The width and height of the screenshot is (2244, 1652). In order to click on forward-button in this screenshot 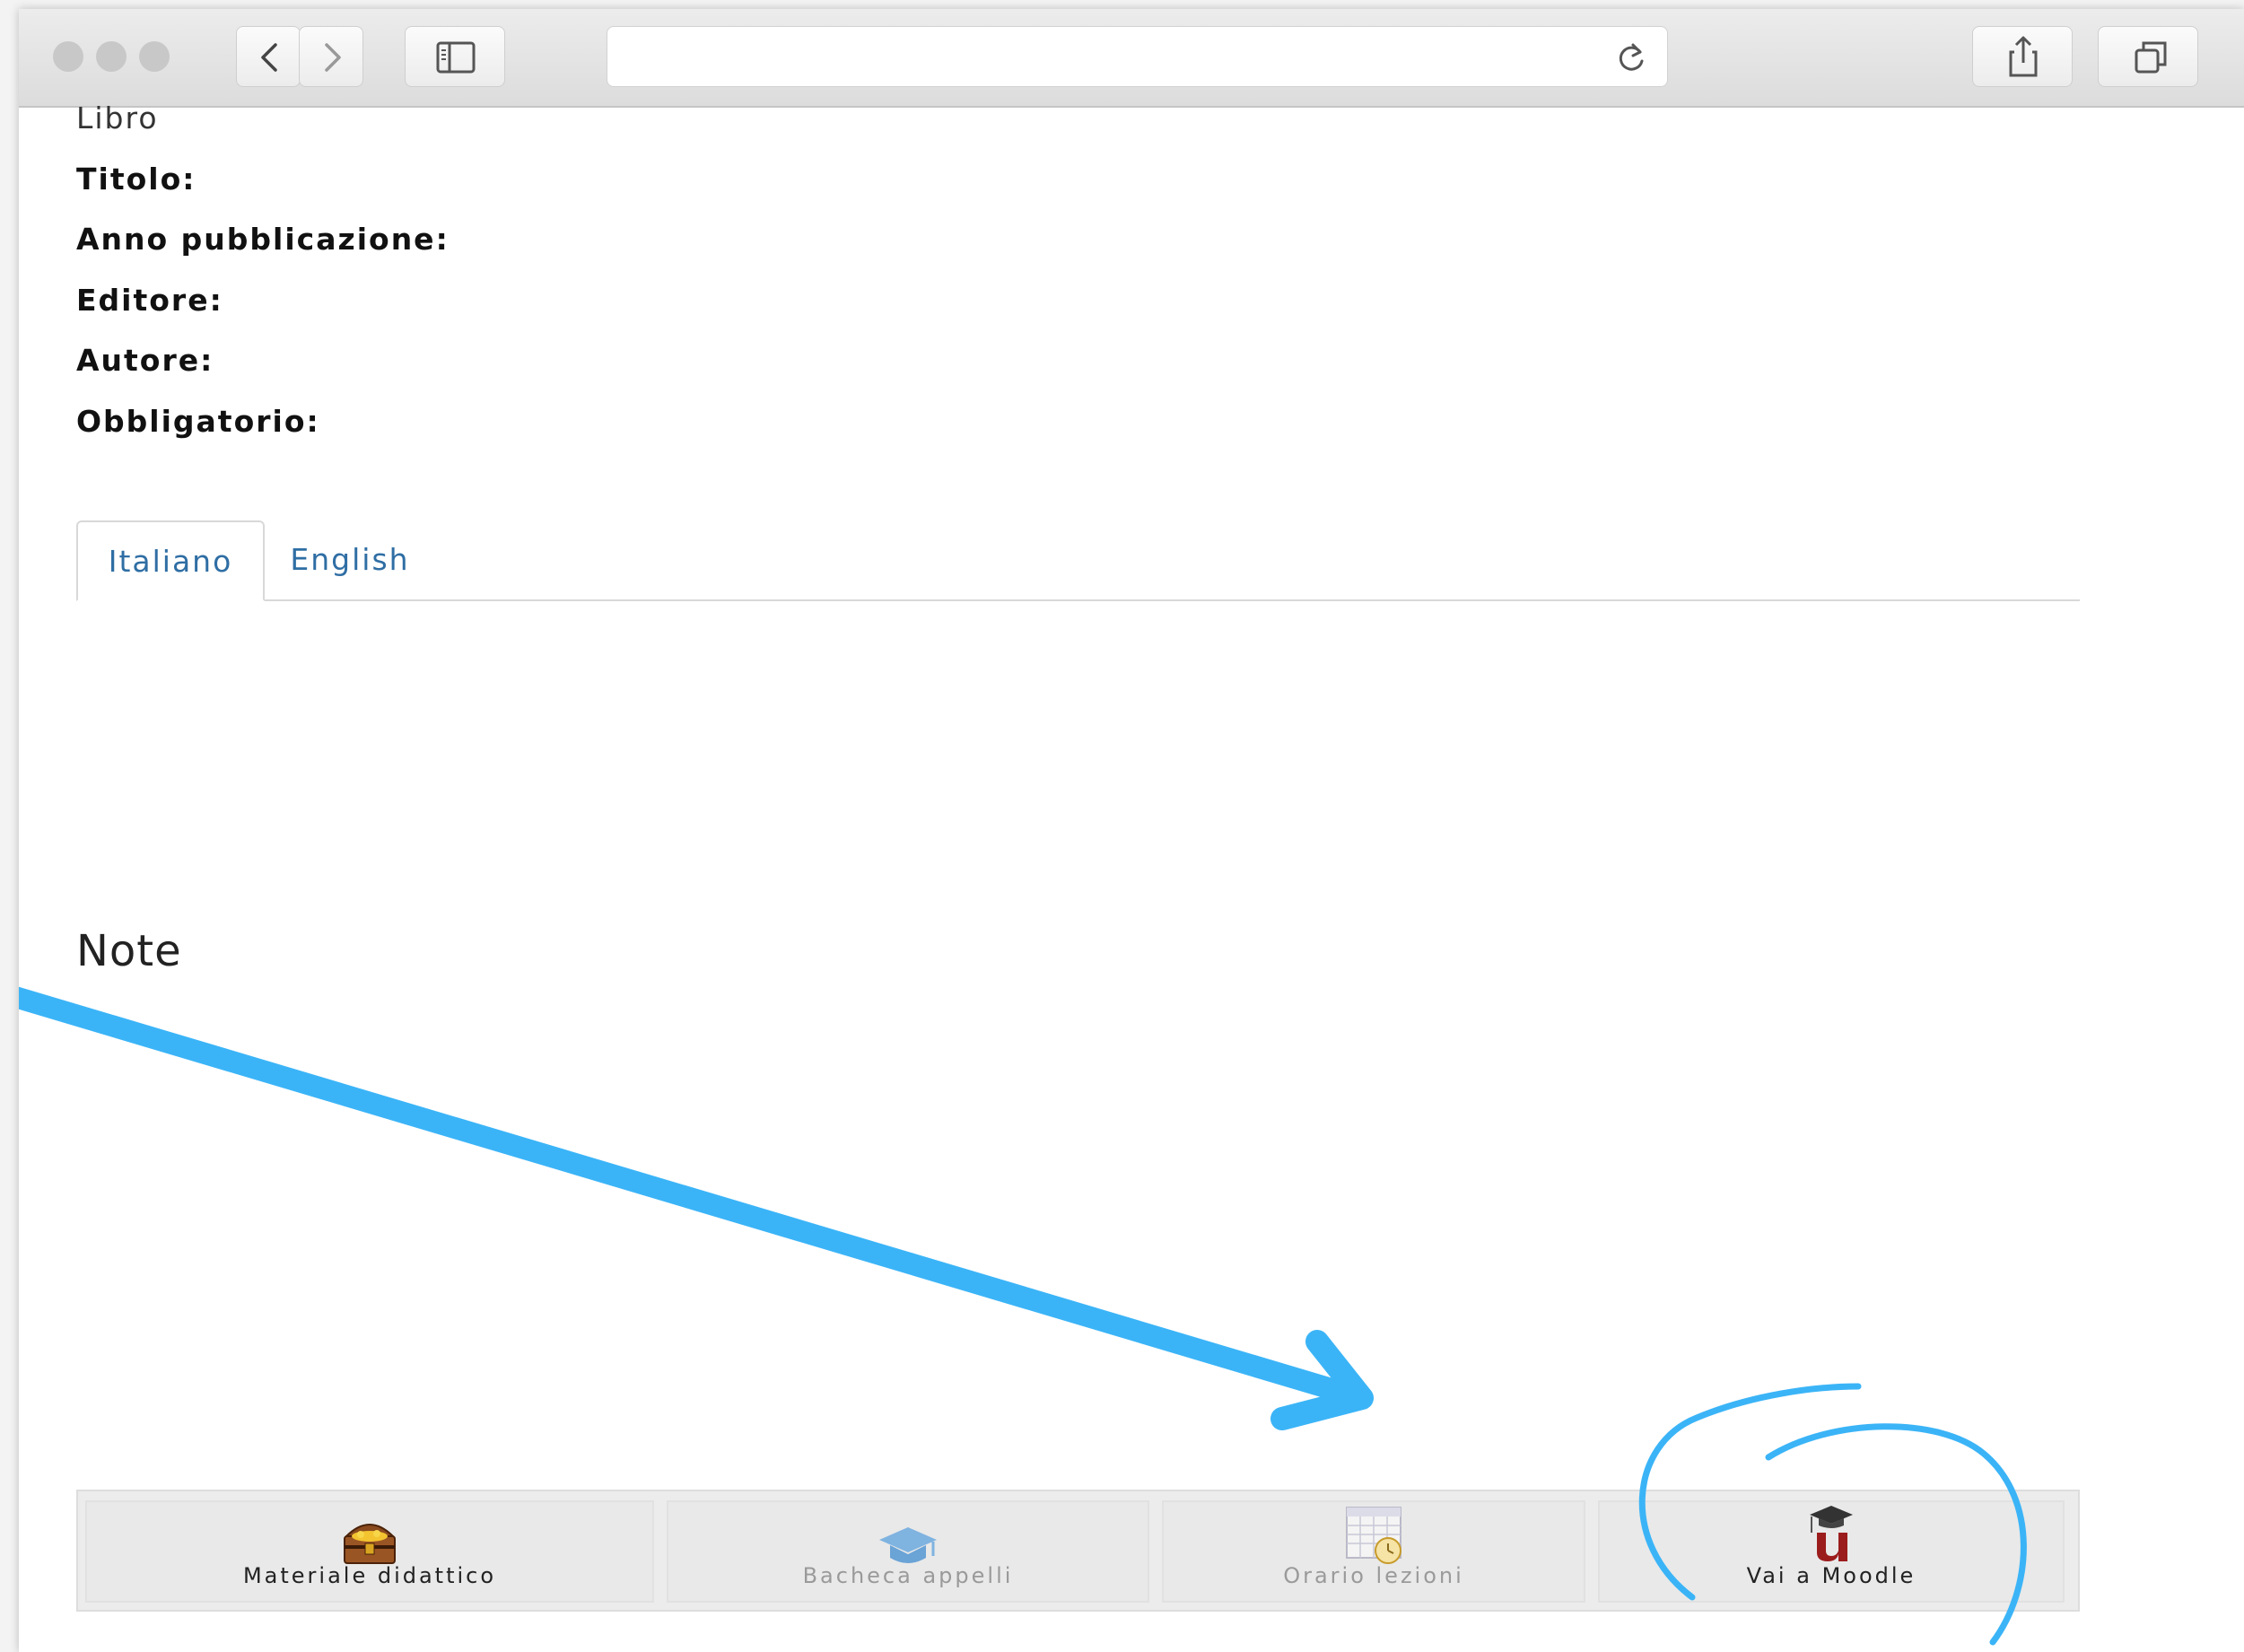, I will do `click(331, 56)`.